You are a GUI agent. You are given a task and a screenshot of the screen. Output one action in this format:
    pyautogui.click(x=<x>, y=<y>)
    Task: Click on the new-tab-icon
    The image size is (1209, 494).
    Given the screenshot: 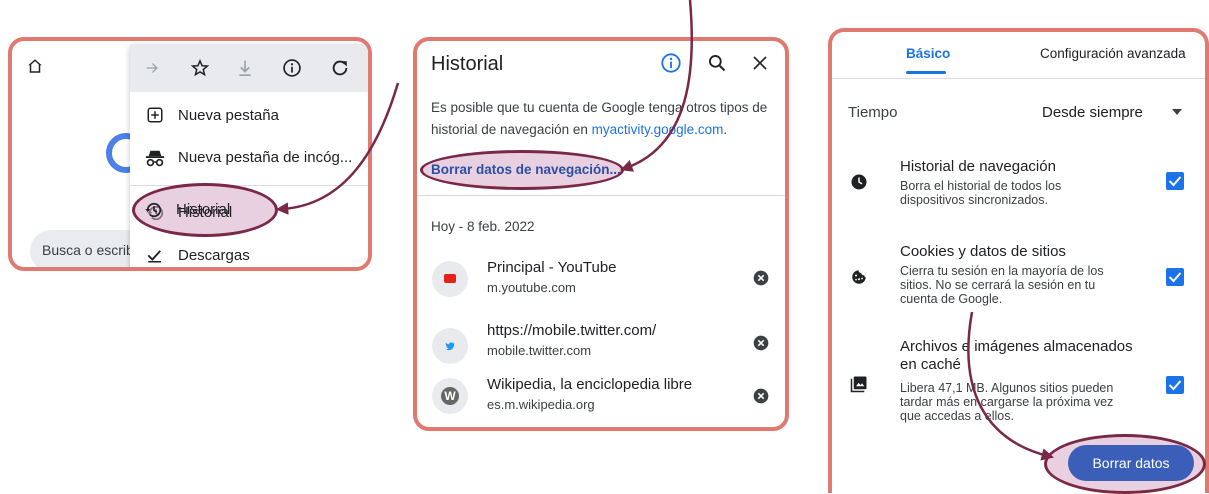 What is the action you would take?
    pyautogui.click(x=155, y=115)
    